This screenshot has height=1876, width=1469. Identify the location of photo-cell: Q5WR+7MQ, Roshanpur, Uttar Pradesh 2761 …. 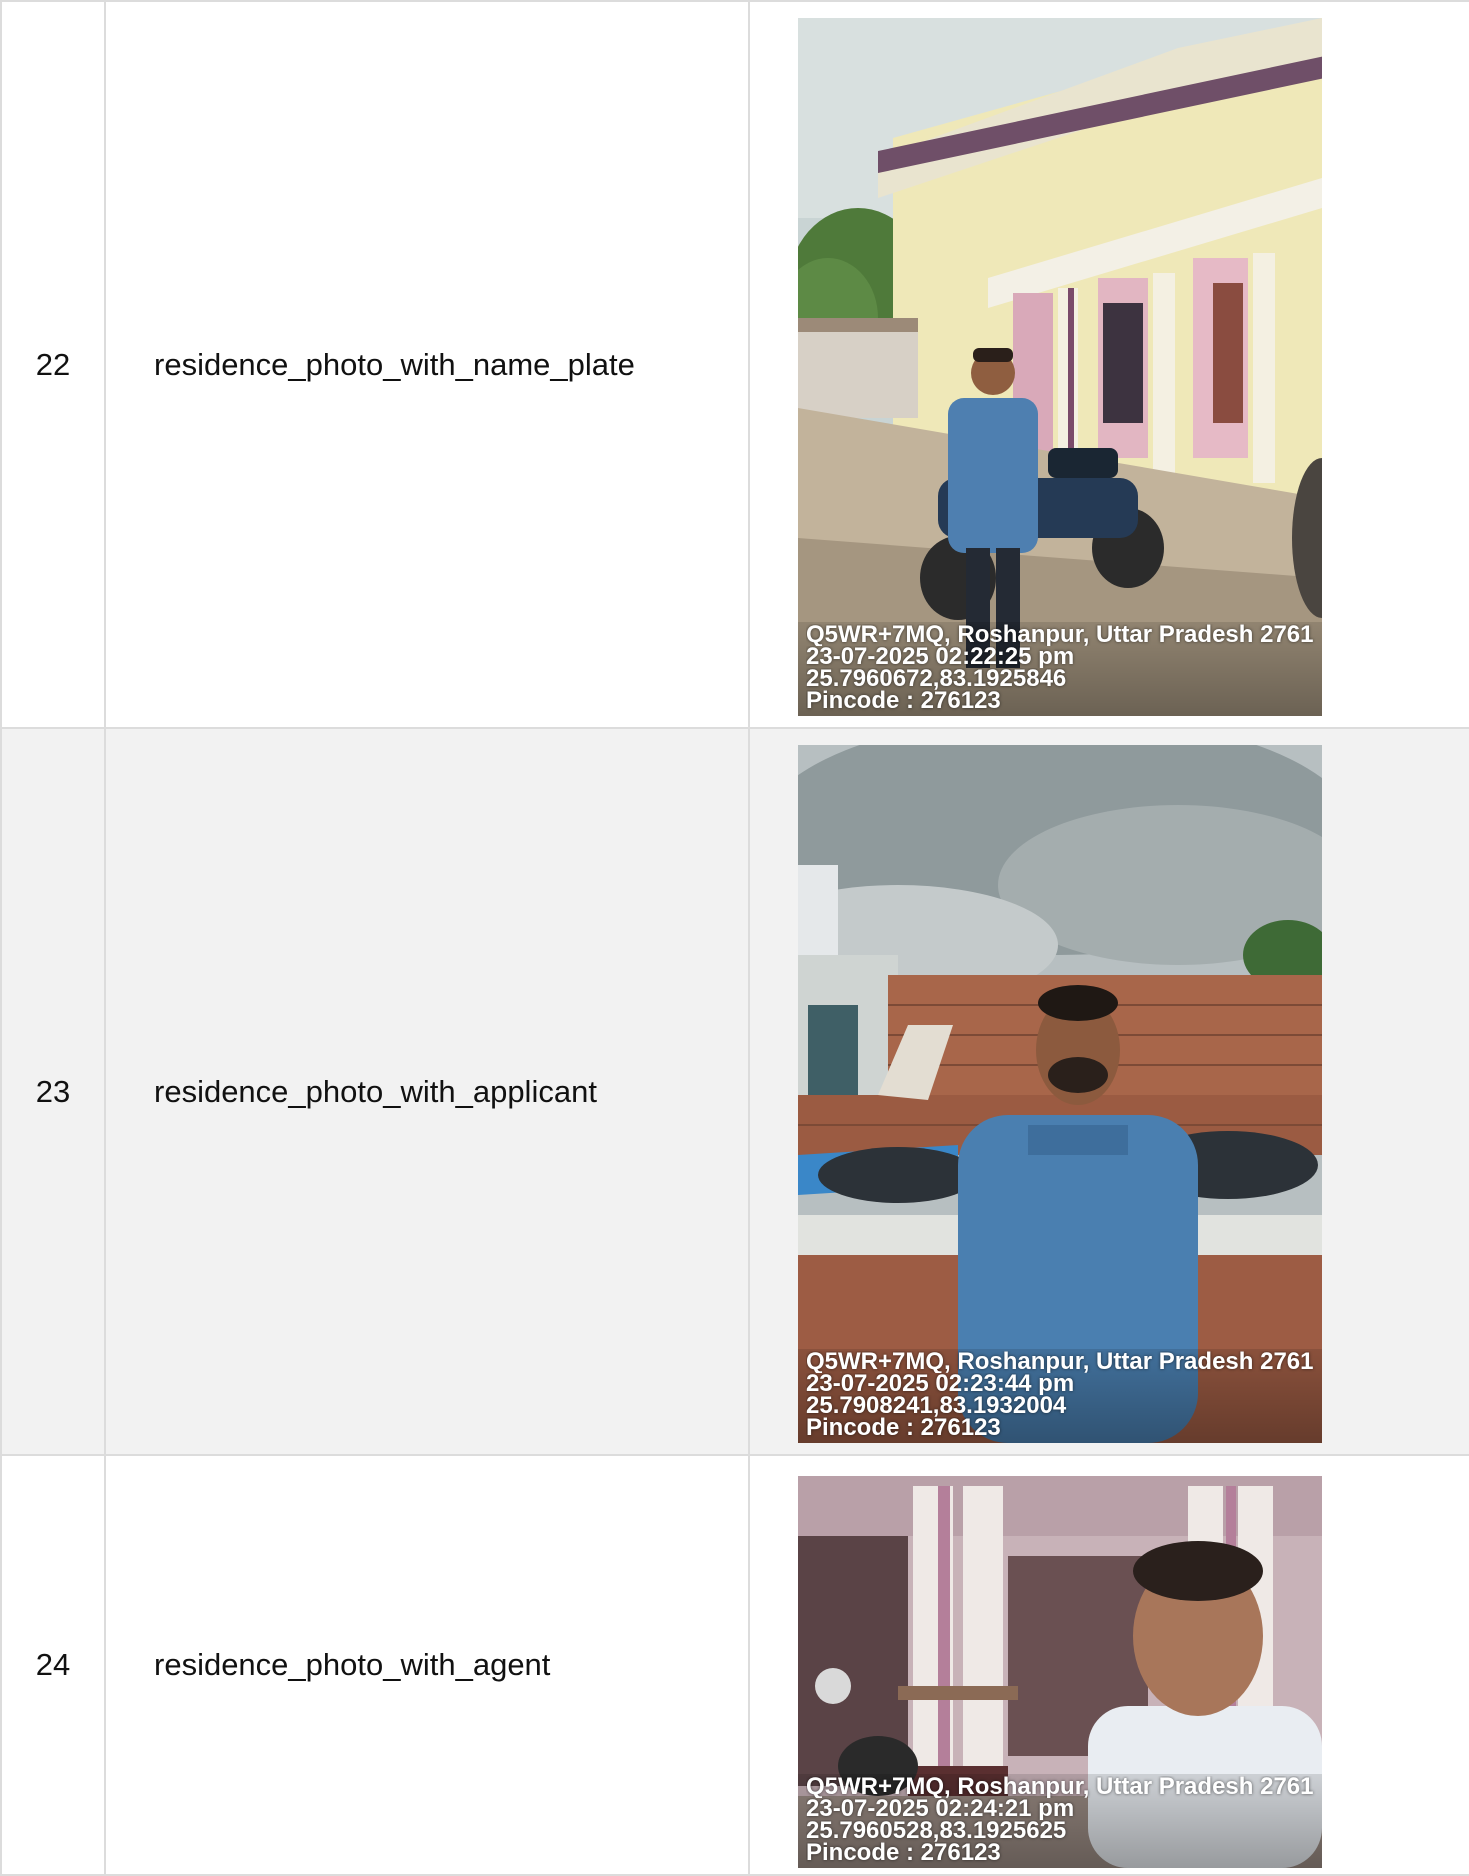
(1108, 1665).